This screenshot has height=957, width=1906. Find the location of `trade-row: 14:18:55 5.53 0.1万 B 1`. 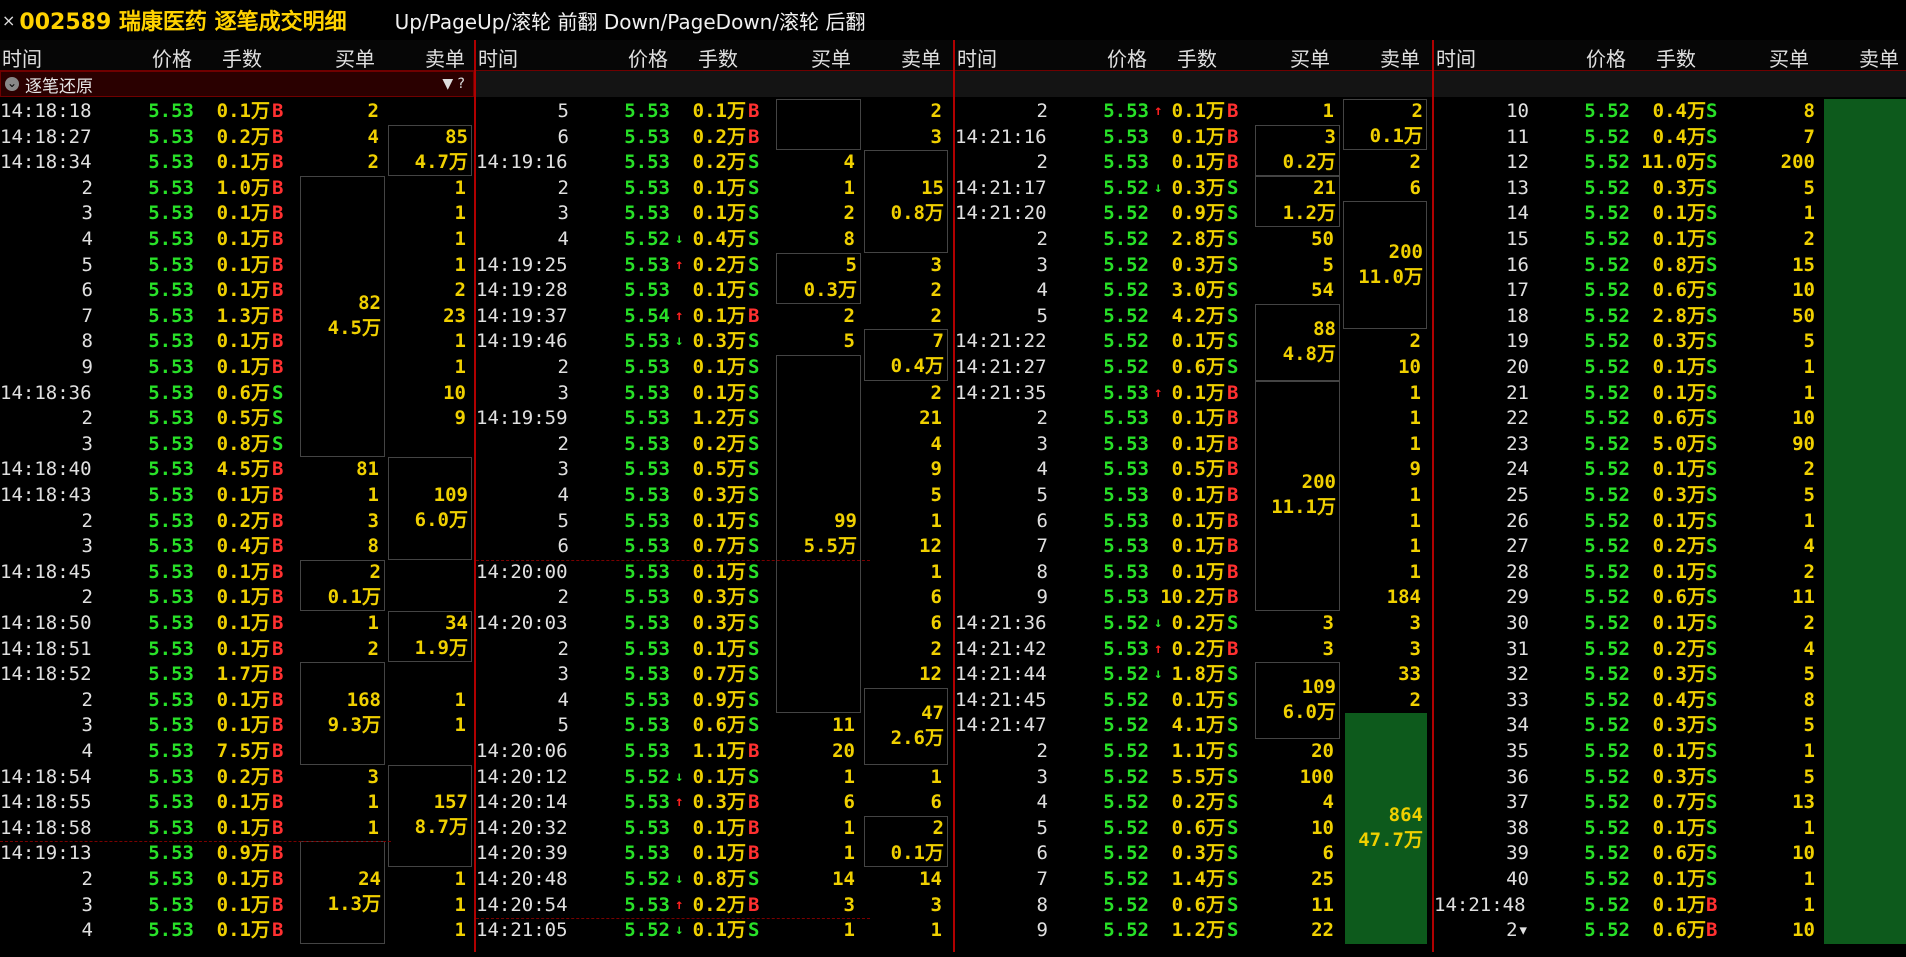

trade-row: 14:18:55 5.53 0.1万 B 1 is located at coordinates (237, 803).